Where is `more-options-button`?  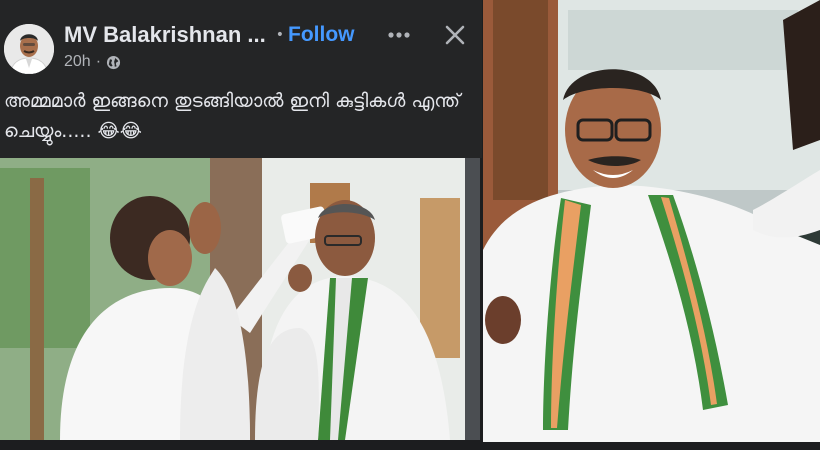
more-options-button is located at coordinates (399, 35).